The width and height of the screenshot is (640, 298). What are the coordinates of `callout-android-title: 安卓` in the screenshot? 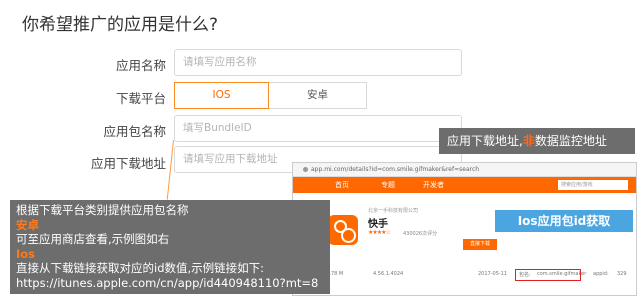 It's located at (27, 224).